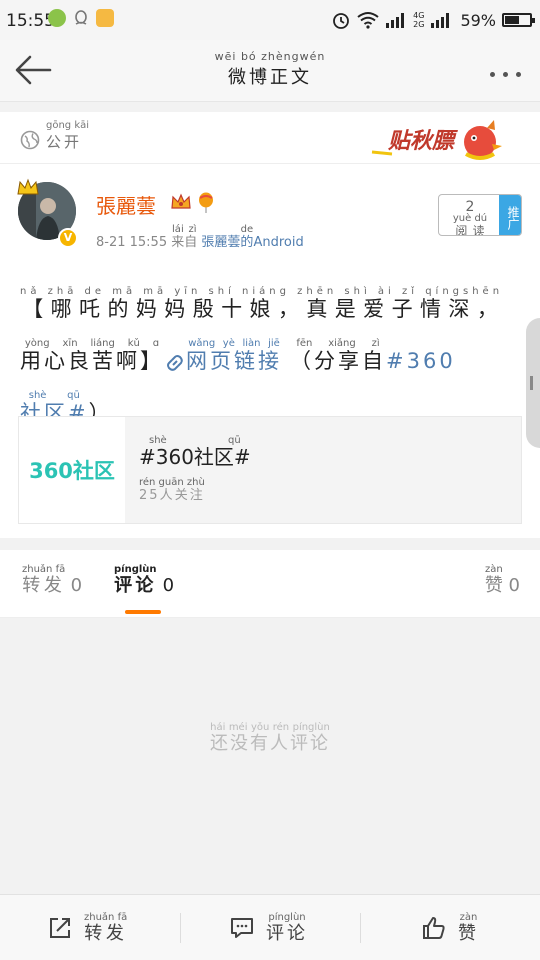 The width and height of the screenshot is (540, 960). Describe the element at coordinates (200, 237) in the screenshot. I see `post-meta: 8-21 15:55 来自lái zì 張麗蕓的deAndroid` at that location.